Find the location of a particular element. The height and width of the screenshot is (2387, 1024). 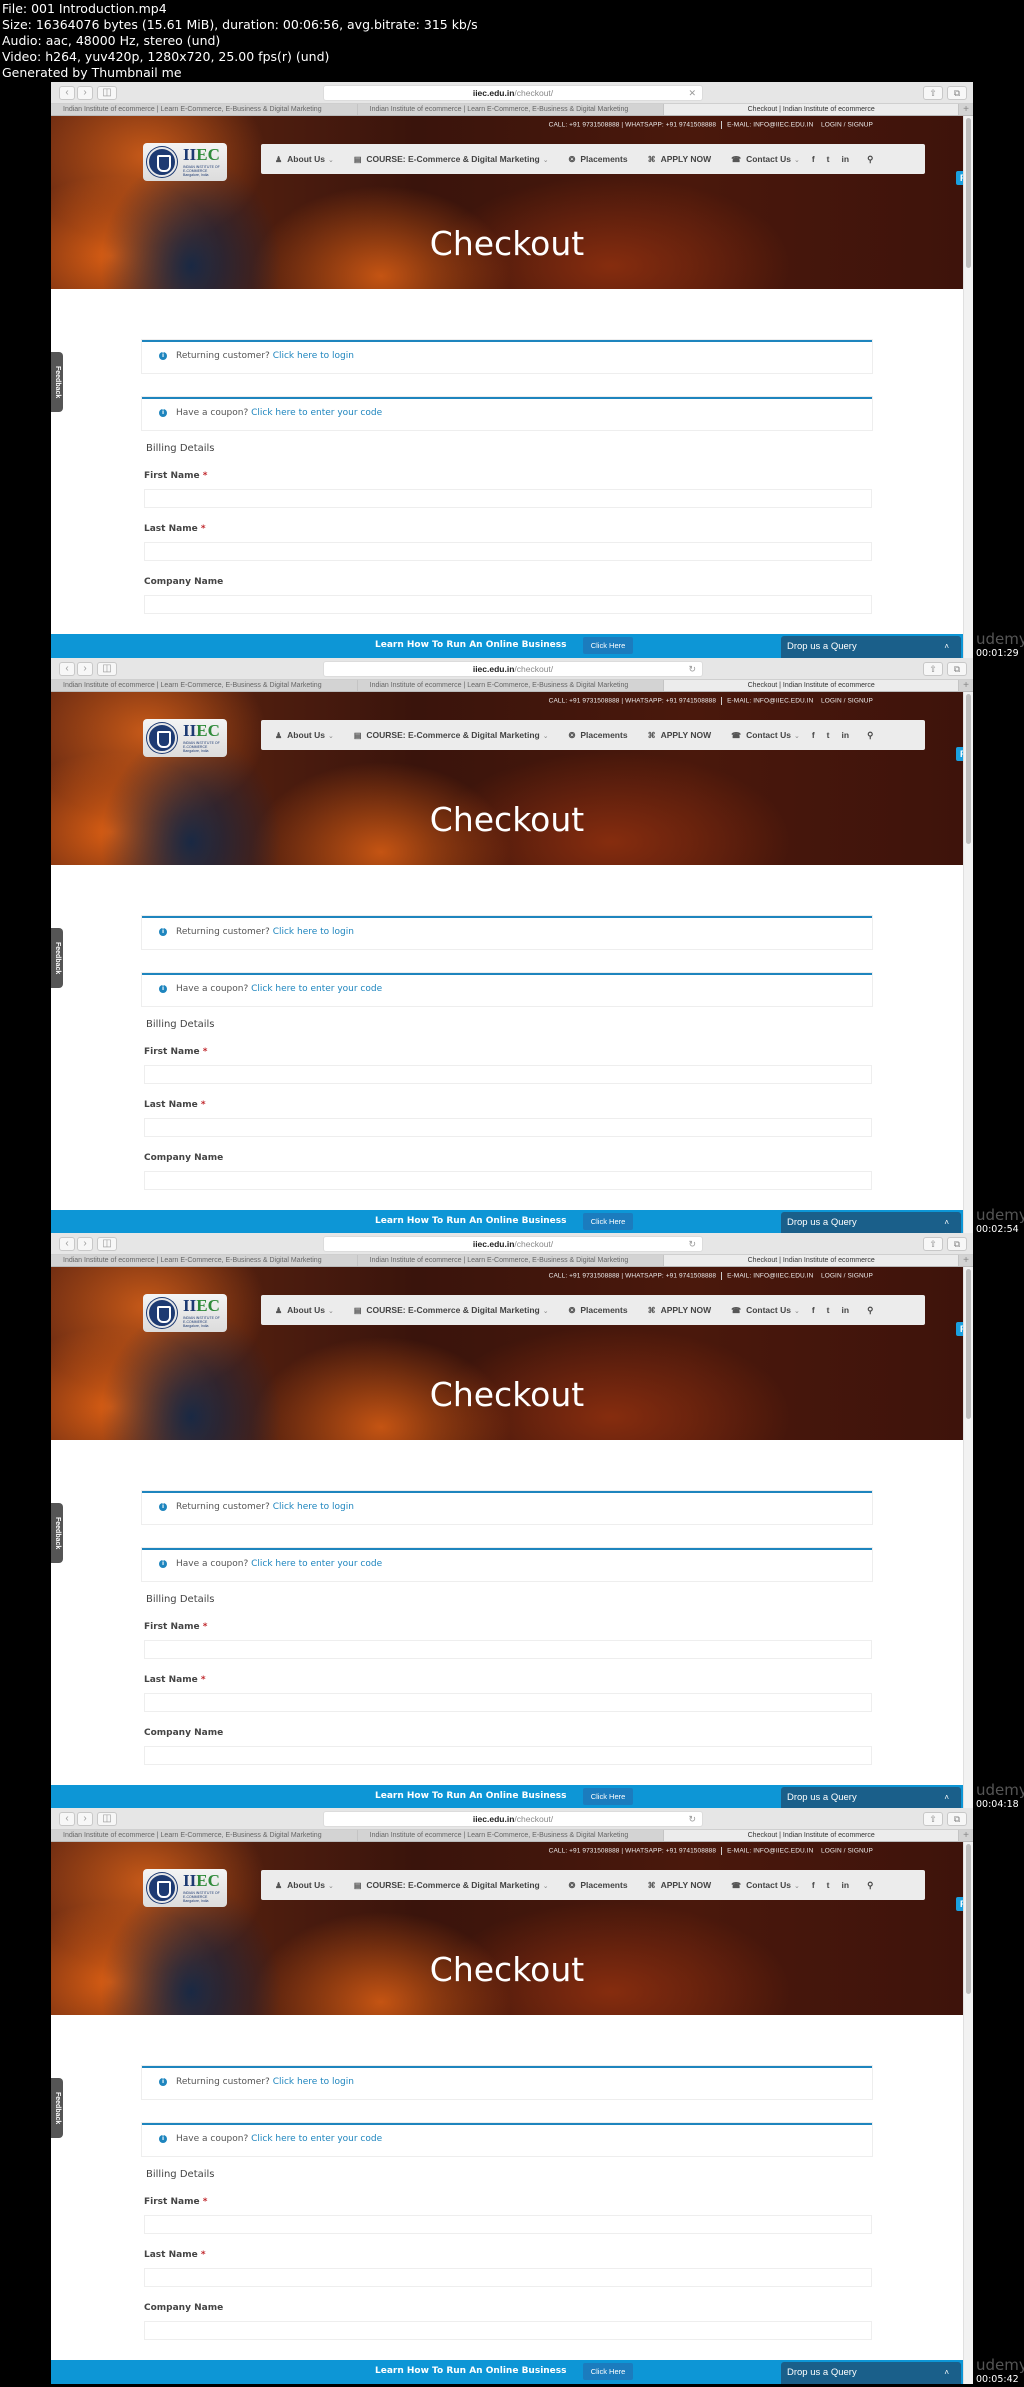

reload-icon: ✕ is located at coordinates (692, 93).